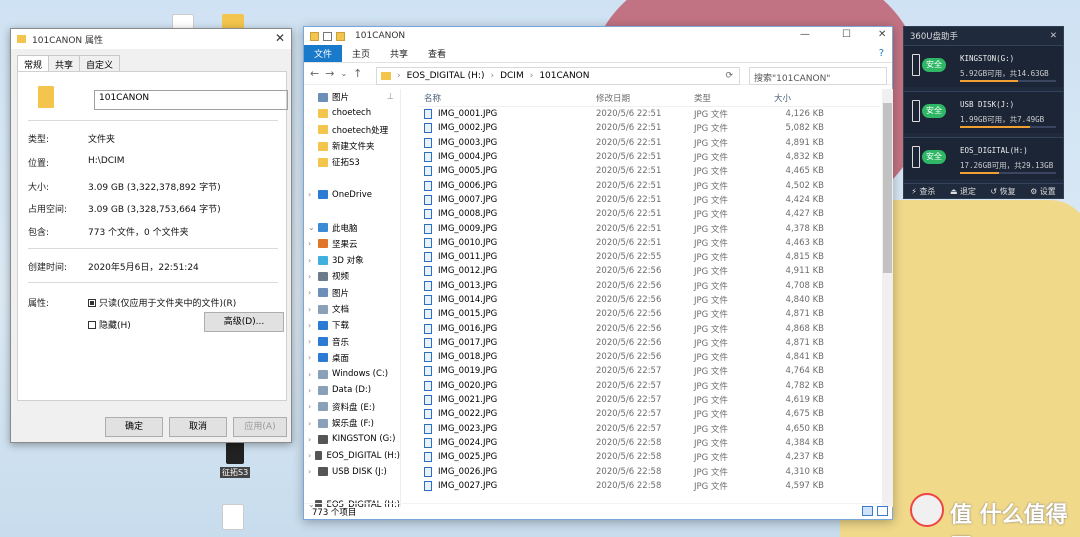 The height and width of the screenshot is (537, 1080). Describe the element at coordinates (507, 98) in the screenshot. I see `column-name: 名称` at that location.